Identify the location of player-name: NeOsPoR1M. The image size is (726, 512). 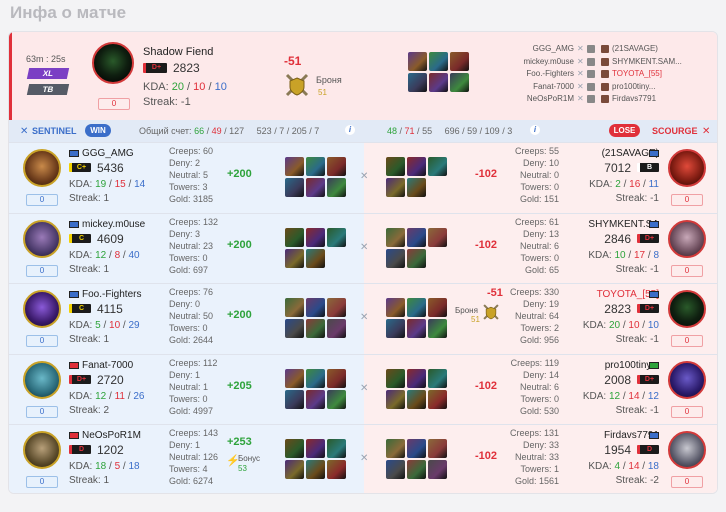
(125, 435).